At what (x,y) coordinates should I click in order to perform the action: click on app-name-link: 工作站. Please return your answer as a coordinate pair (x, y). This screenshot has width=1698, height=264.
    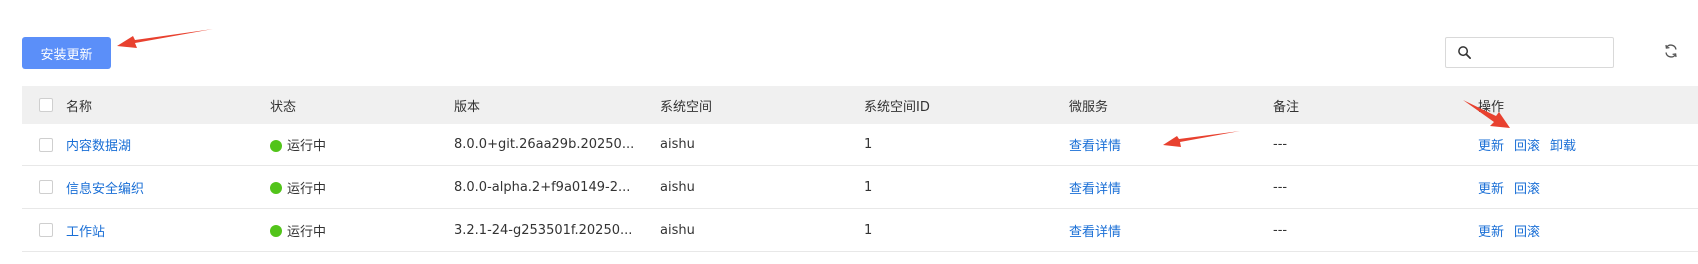
    Looking at the image, I should click on (85, 232).